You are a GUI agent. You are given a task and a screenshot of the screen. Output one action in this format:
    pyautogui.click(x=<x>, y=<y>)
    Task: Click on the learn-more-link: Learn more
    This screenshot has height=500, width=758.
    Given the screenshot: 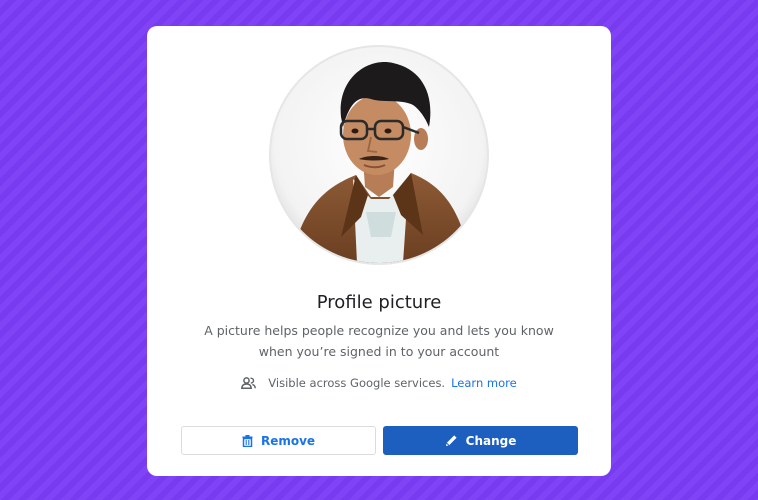 What is the action you would take?
    pyautogui.click(x=484, y=383)
    